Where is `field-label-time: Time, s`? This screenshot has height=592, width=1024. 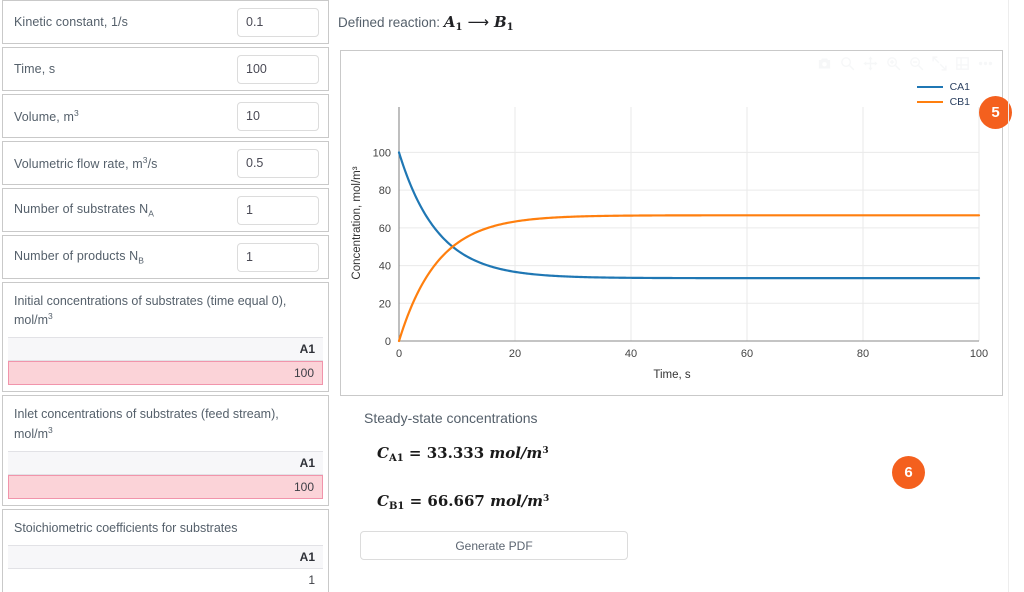 field-label-time: Time, s is located at coordinates (35, 69).